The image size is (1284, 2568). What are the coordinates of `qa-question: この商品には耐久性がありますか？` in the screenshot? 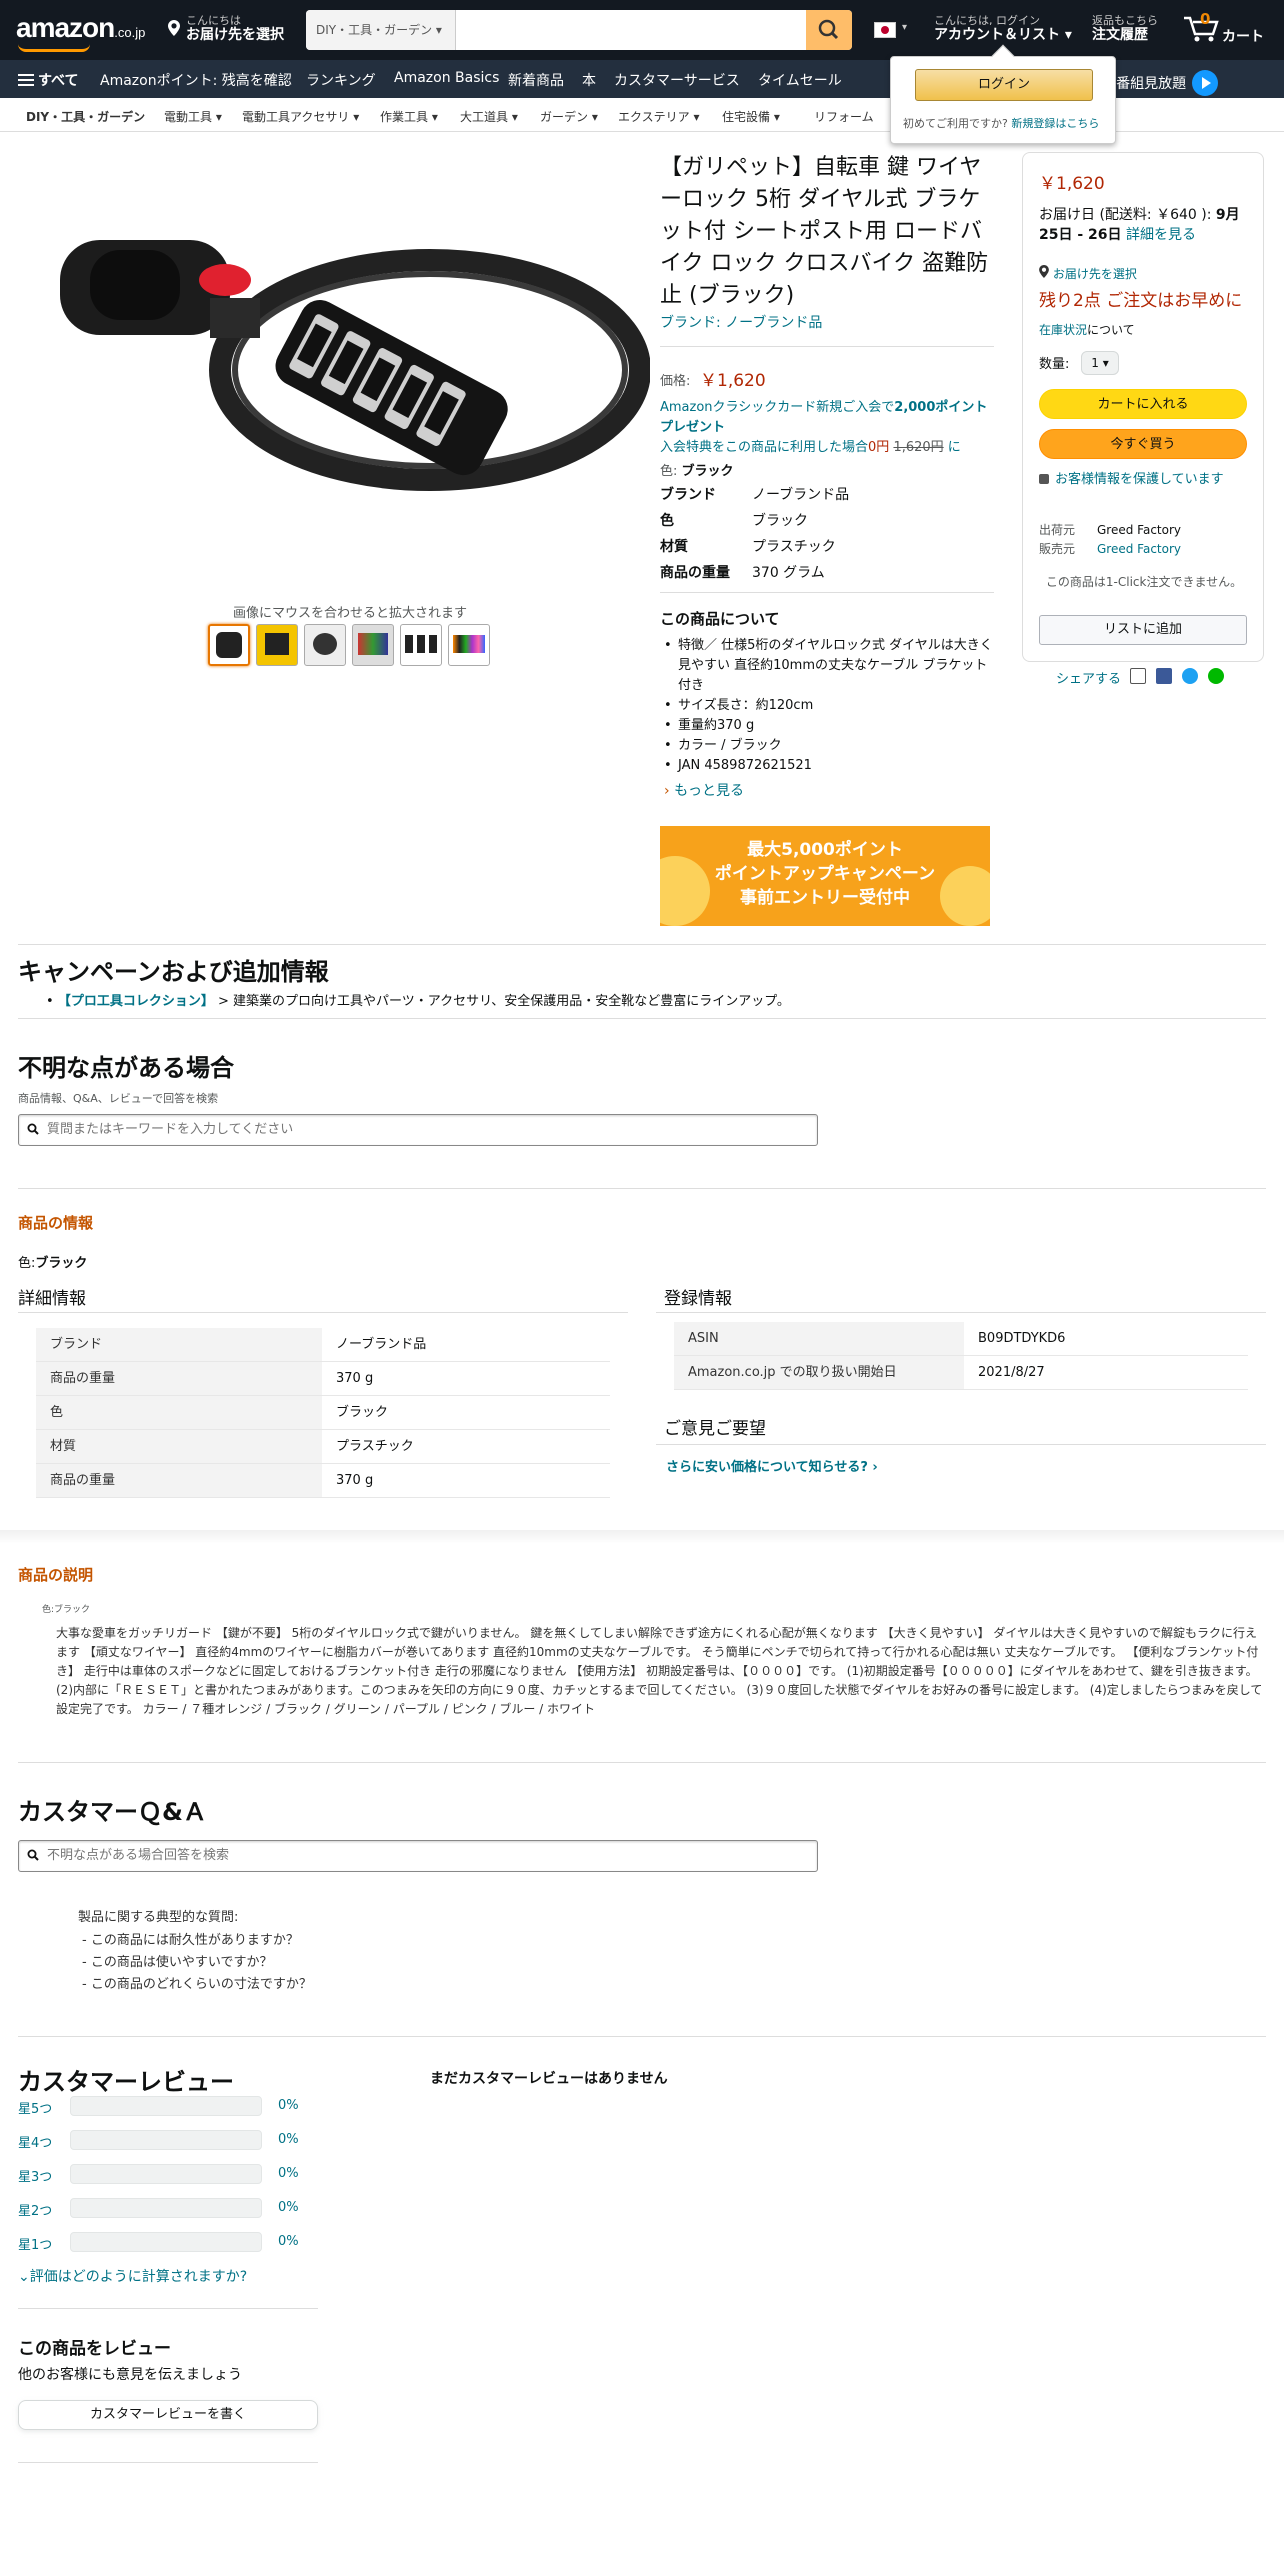 It's located at (194, 1940).